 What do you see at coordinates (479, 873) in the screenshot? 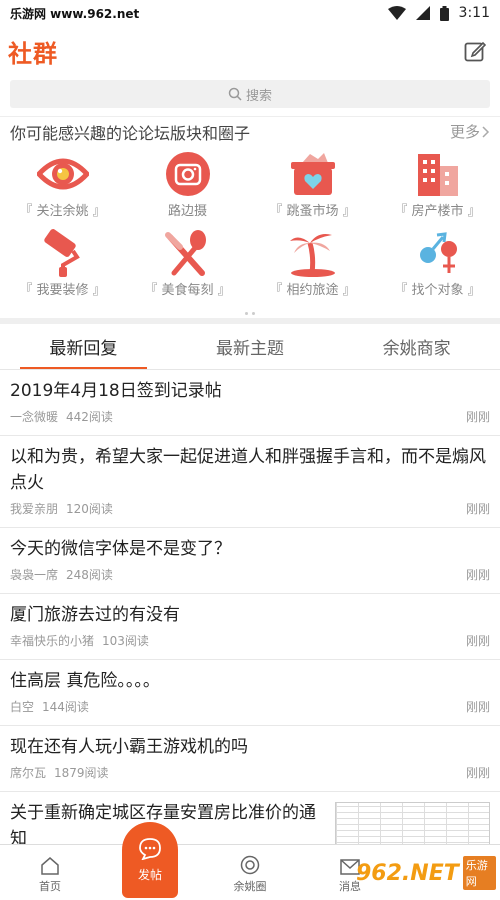
I see `watermark-sub: 乐游网` at bounding box center [479, 873].